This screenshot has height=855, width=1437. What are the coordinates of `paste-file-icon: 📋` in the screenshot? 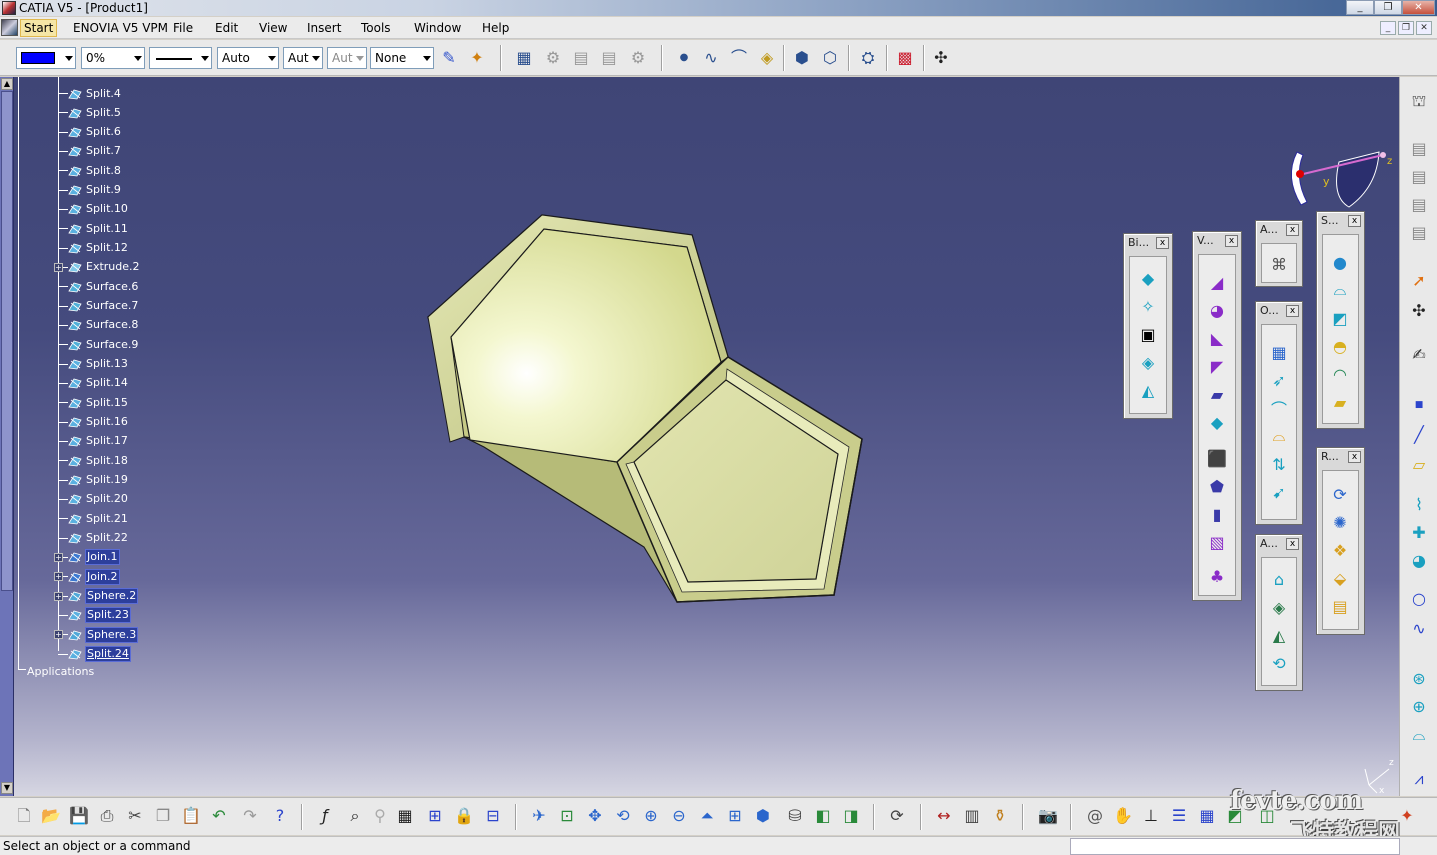 It's located at (191, 816).